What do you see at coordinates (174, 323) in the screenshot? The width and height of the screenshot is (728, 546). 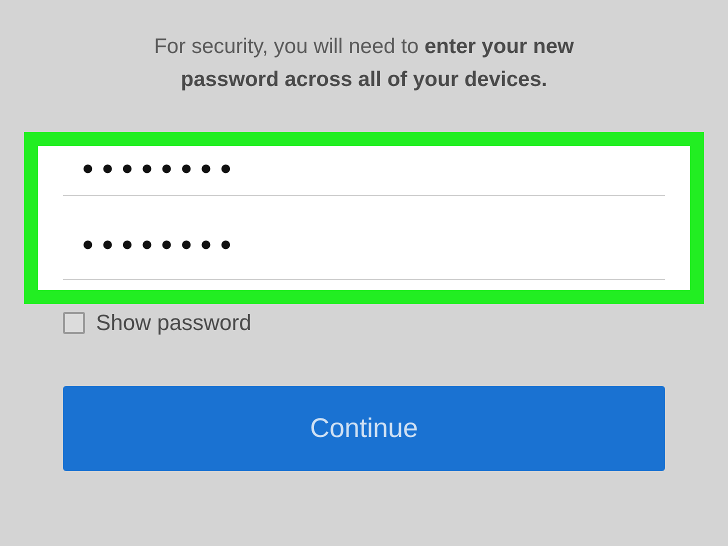 I see `show-password-label: Show password` at bounding box center [174, 323].